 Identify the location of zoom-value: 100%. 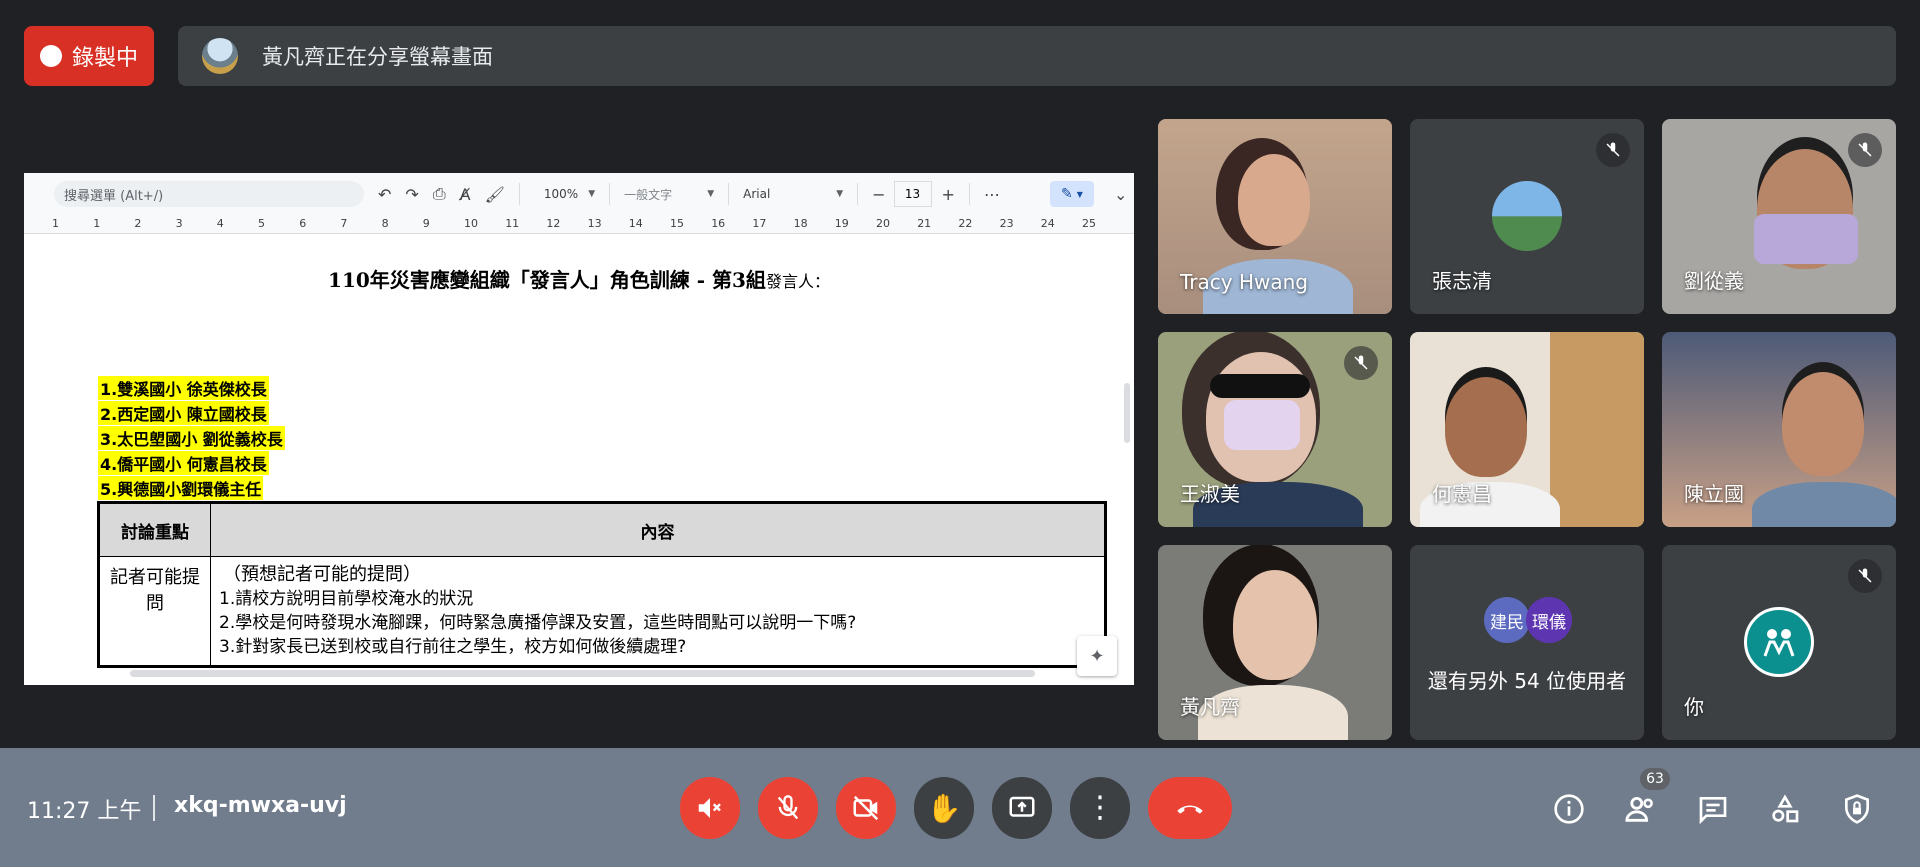
(561, 194).